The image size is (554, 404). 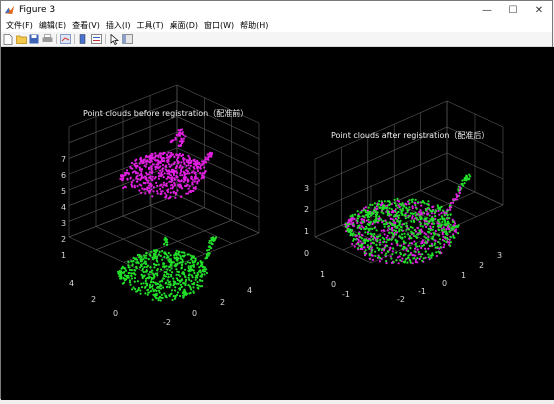 What do you see at coordinates (86, 25) in the screenshot?
I see `menu-view: 查看(V)` at bounding box center [86, 25].